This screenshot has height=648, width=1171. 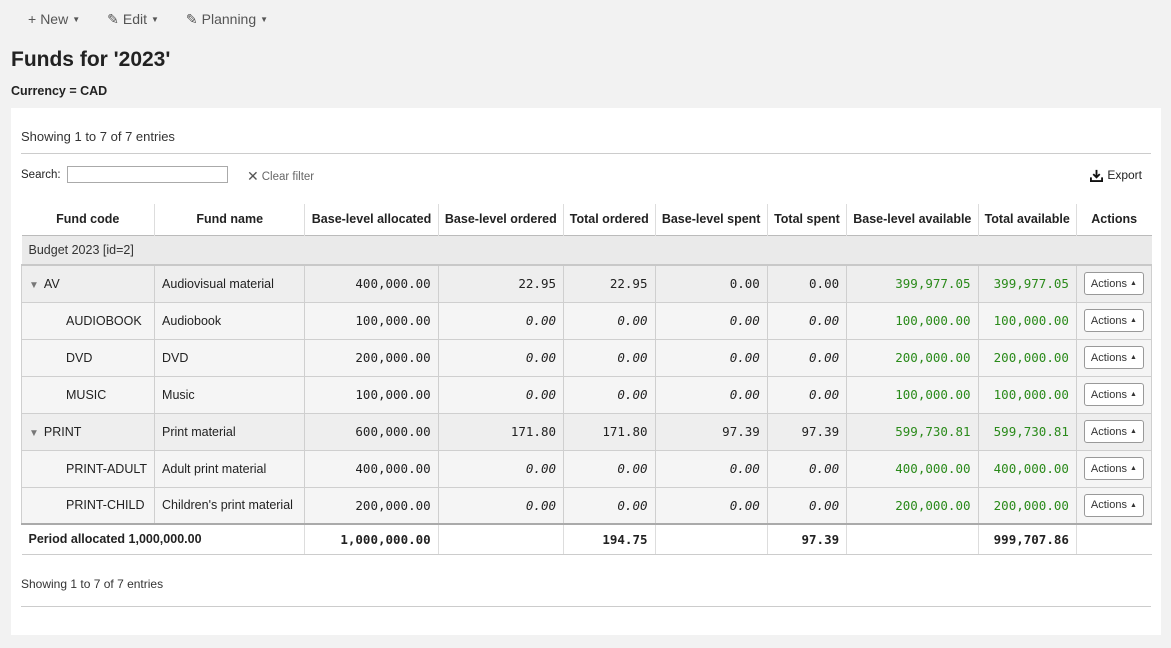 I want to click on new-button-label: New, so click(x=54, y=19).